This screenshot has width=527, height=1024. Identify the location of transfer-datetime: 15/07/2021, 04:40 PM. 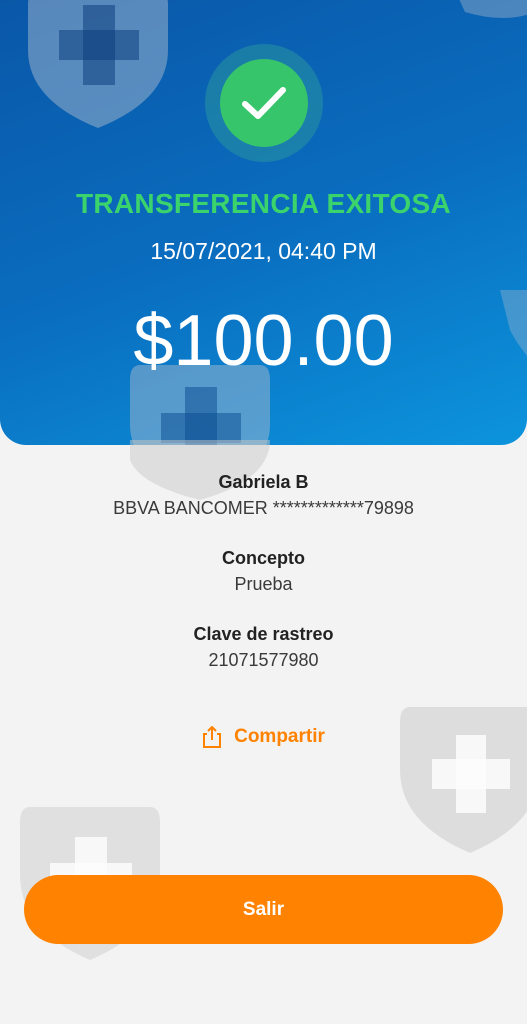
(263, 251).